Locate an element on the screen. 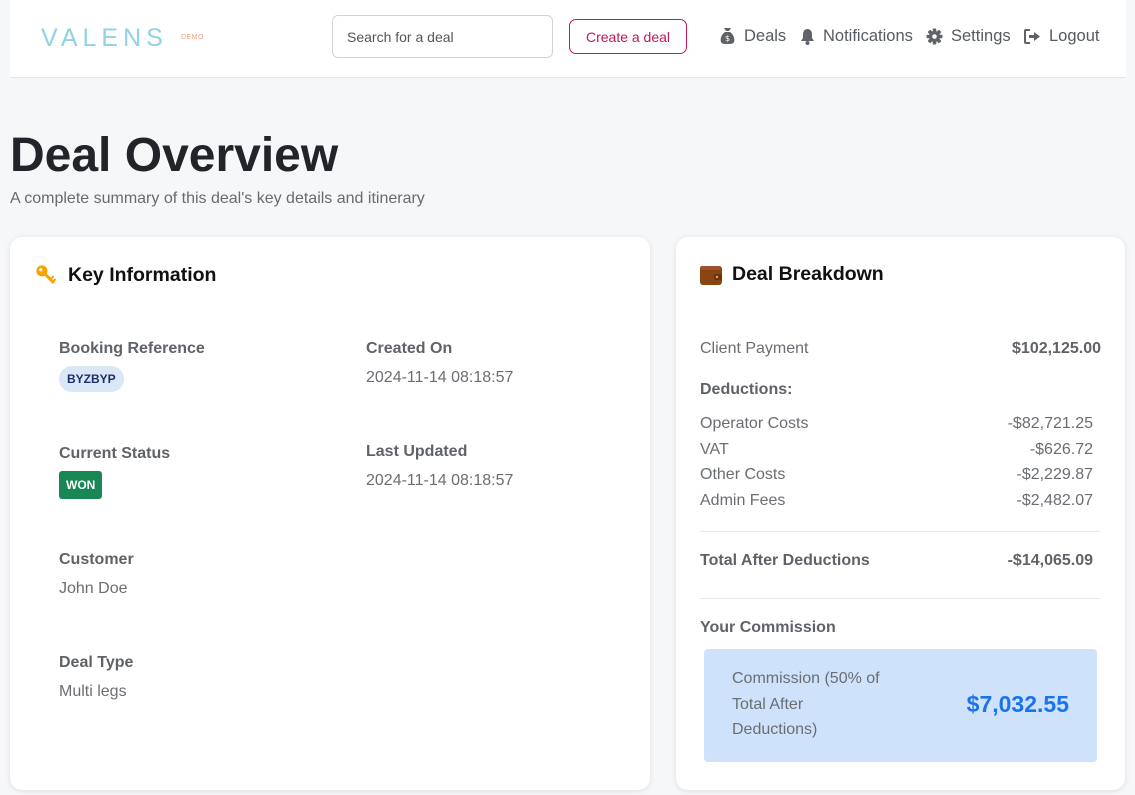 This screenshot has width=1135, height=795. last-updated-field: Last Updated 2024-11-14 08:18:57 is located at coordinates (439, 466).